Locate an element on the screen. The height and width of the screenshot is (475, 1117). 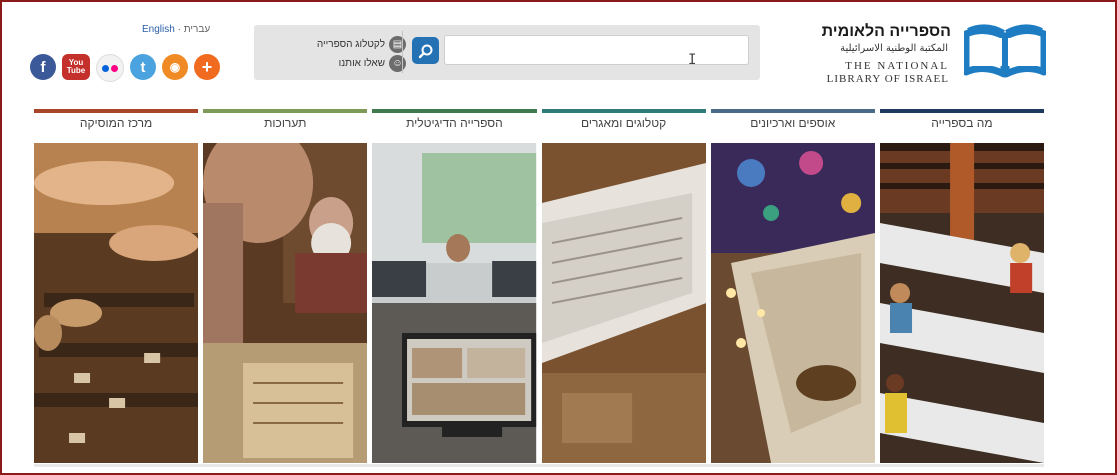
nav-digital-library: הספרייה הדיגיטלית is located at coordinates (454, 119).